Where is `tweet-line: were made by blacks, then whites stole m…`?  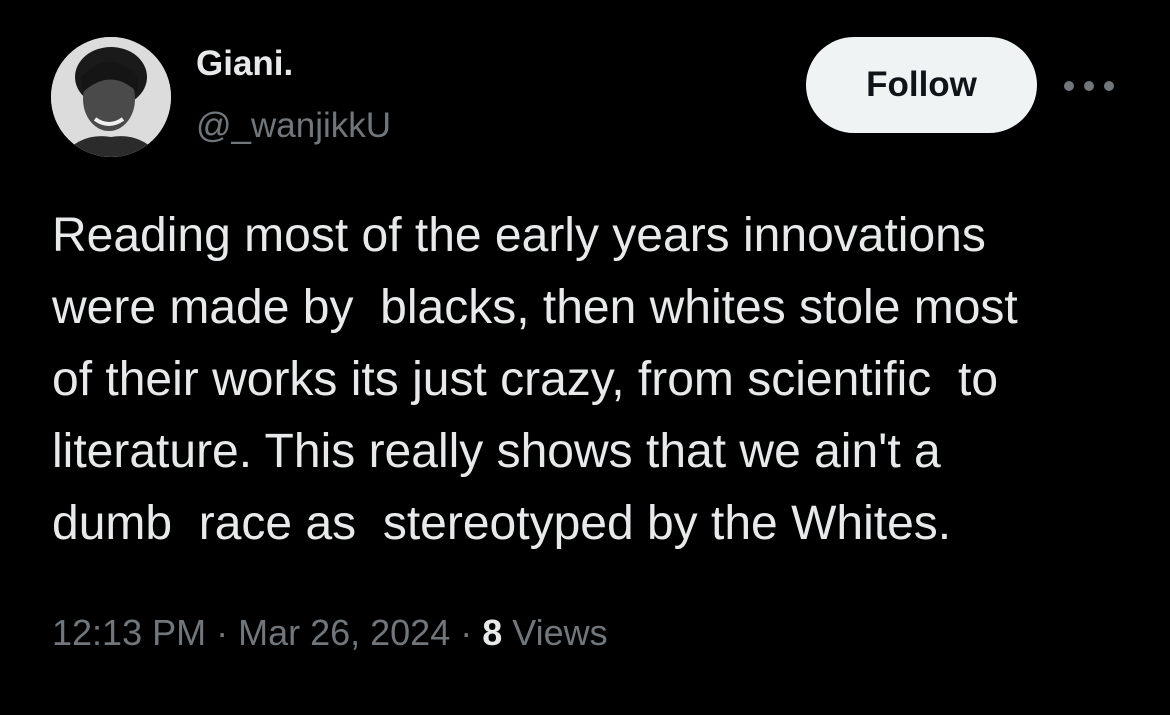
tweet-line: were made by blacks, then whites stole m… is located at coordinates (535, 307).